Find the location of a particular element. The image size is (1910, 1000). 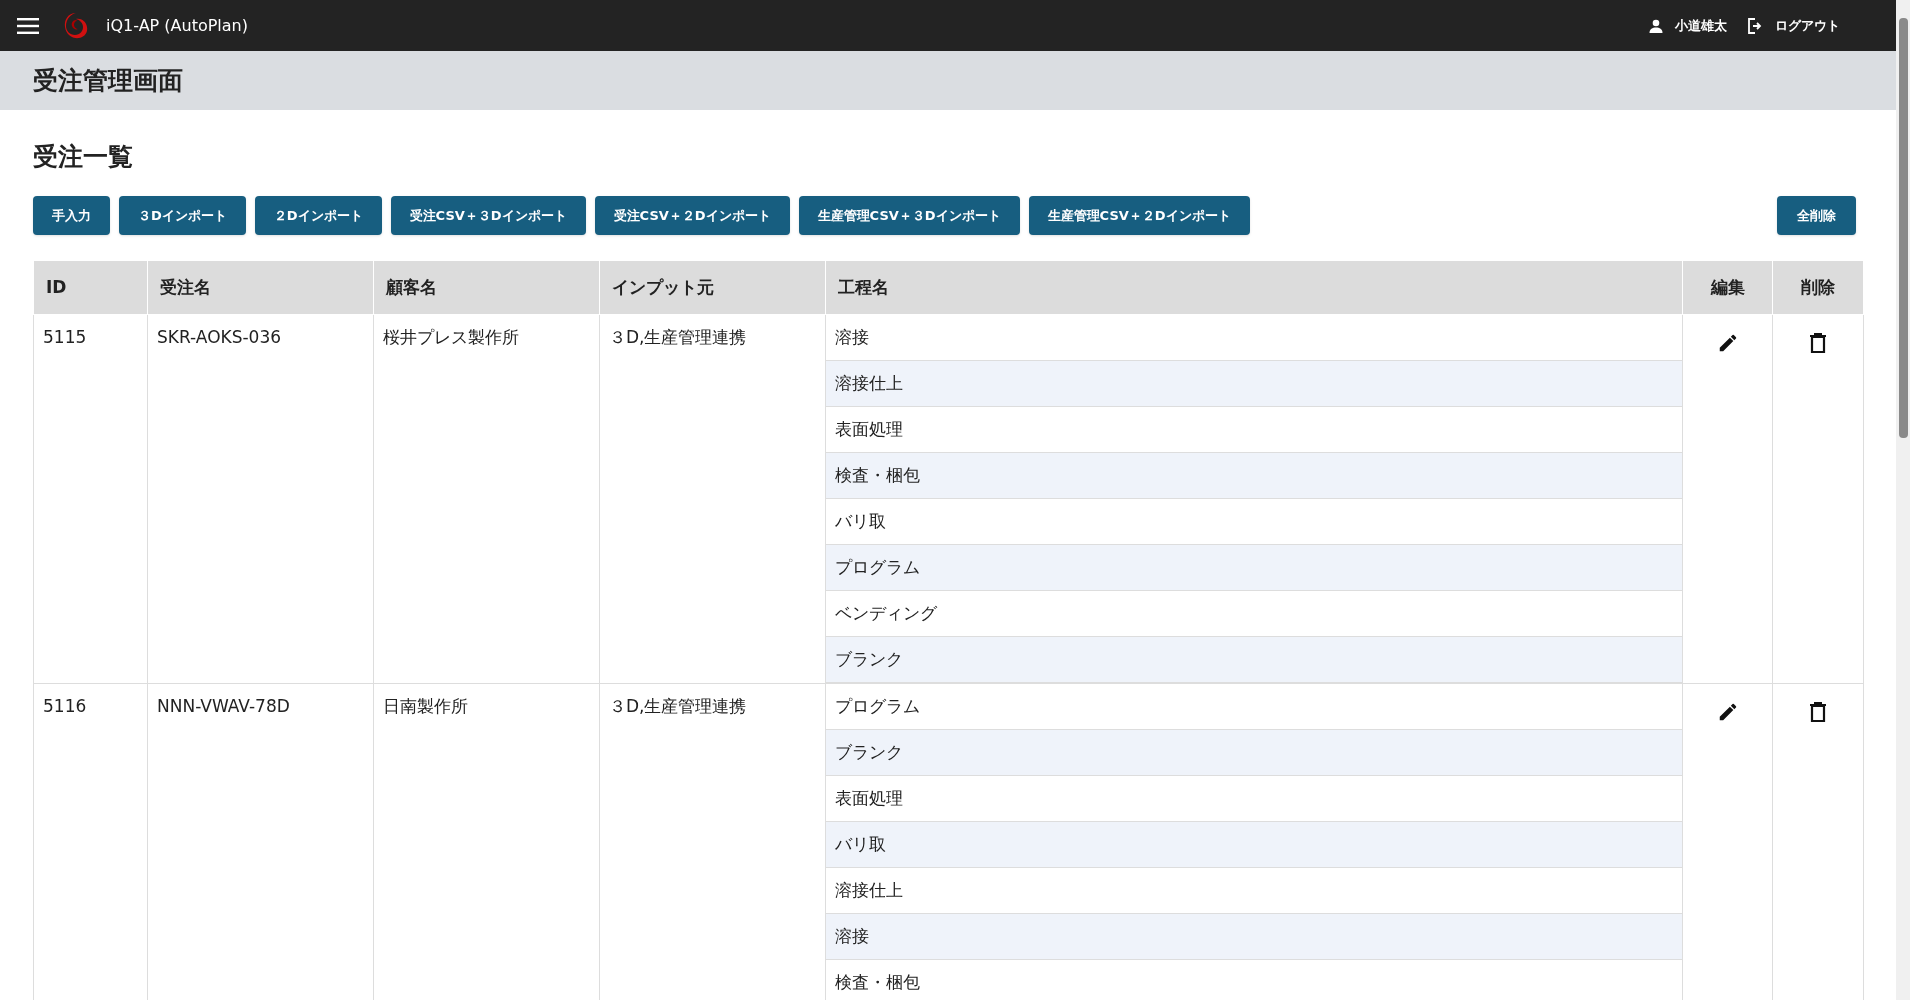

process-row: プログラム is located at coordinates (1254, 568).